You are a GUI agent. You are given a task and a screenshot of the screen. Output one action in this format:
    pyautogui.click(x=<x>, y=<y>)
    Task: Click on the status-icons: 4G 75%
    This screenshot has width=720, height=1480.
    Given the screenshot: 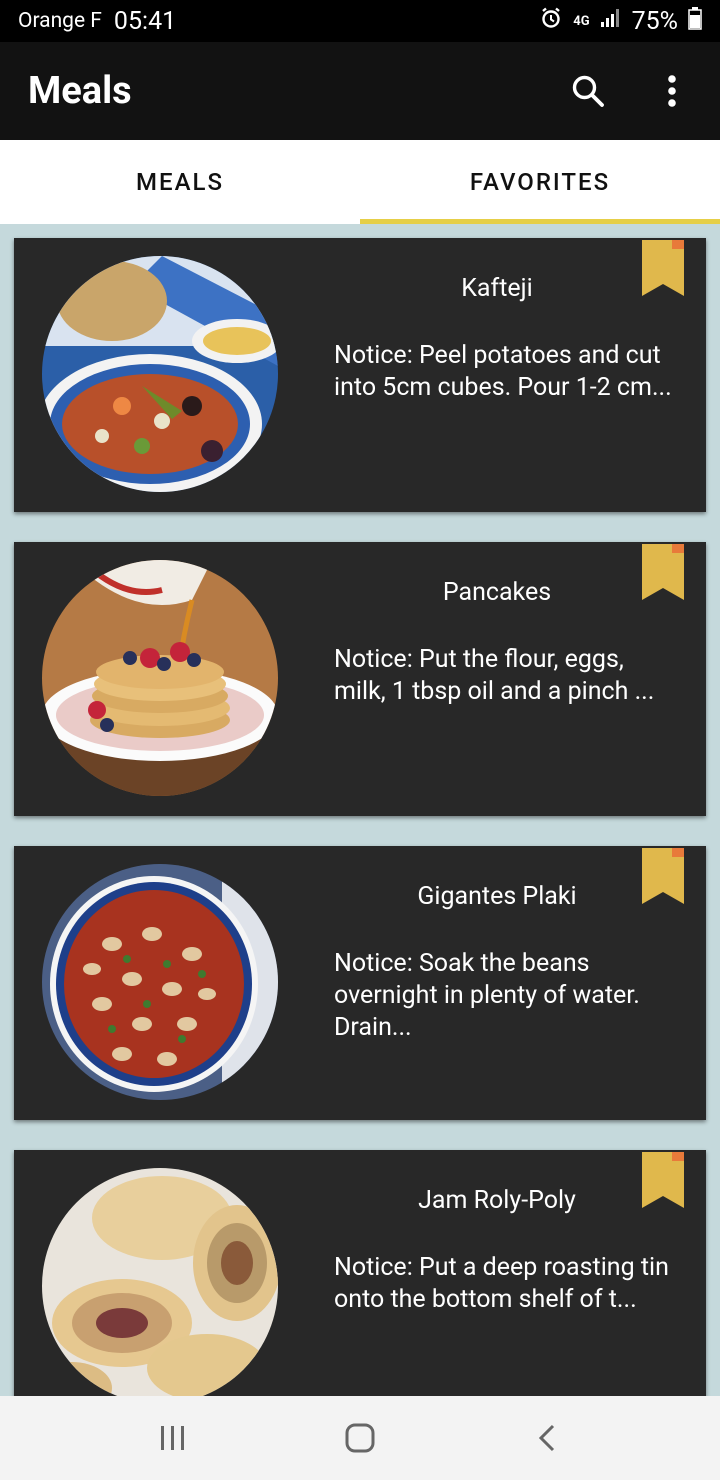 What is the action you would take?
    pyautogui.click(x=620, y=21)
    